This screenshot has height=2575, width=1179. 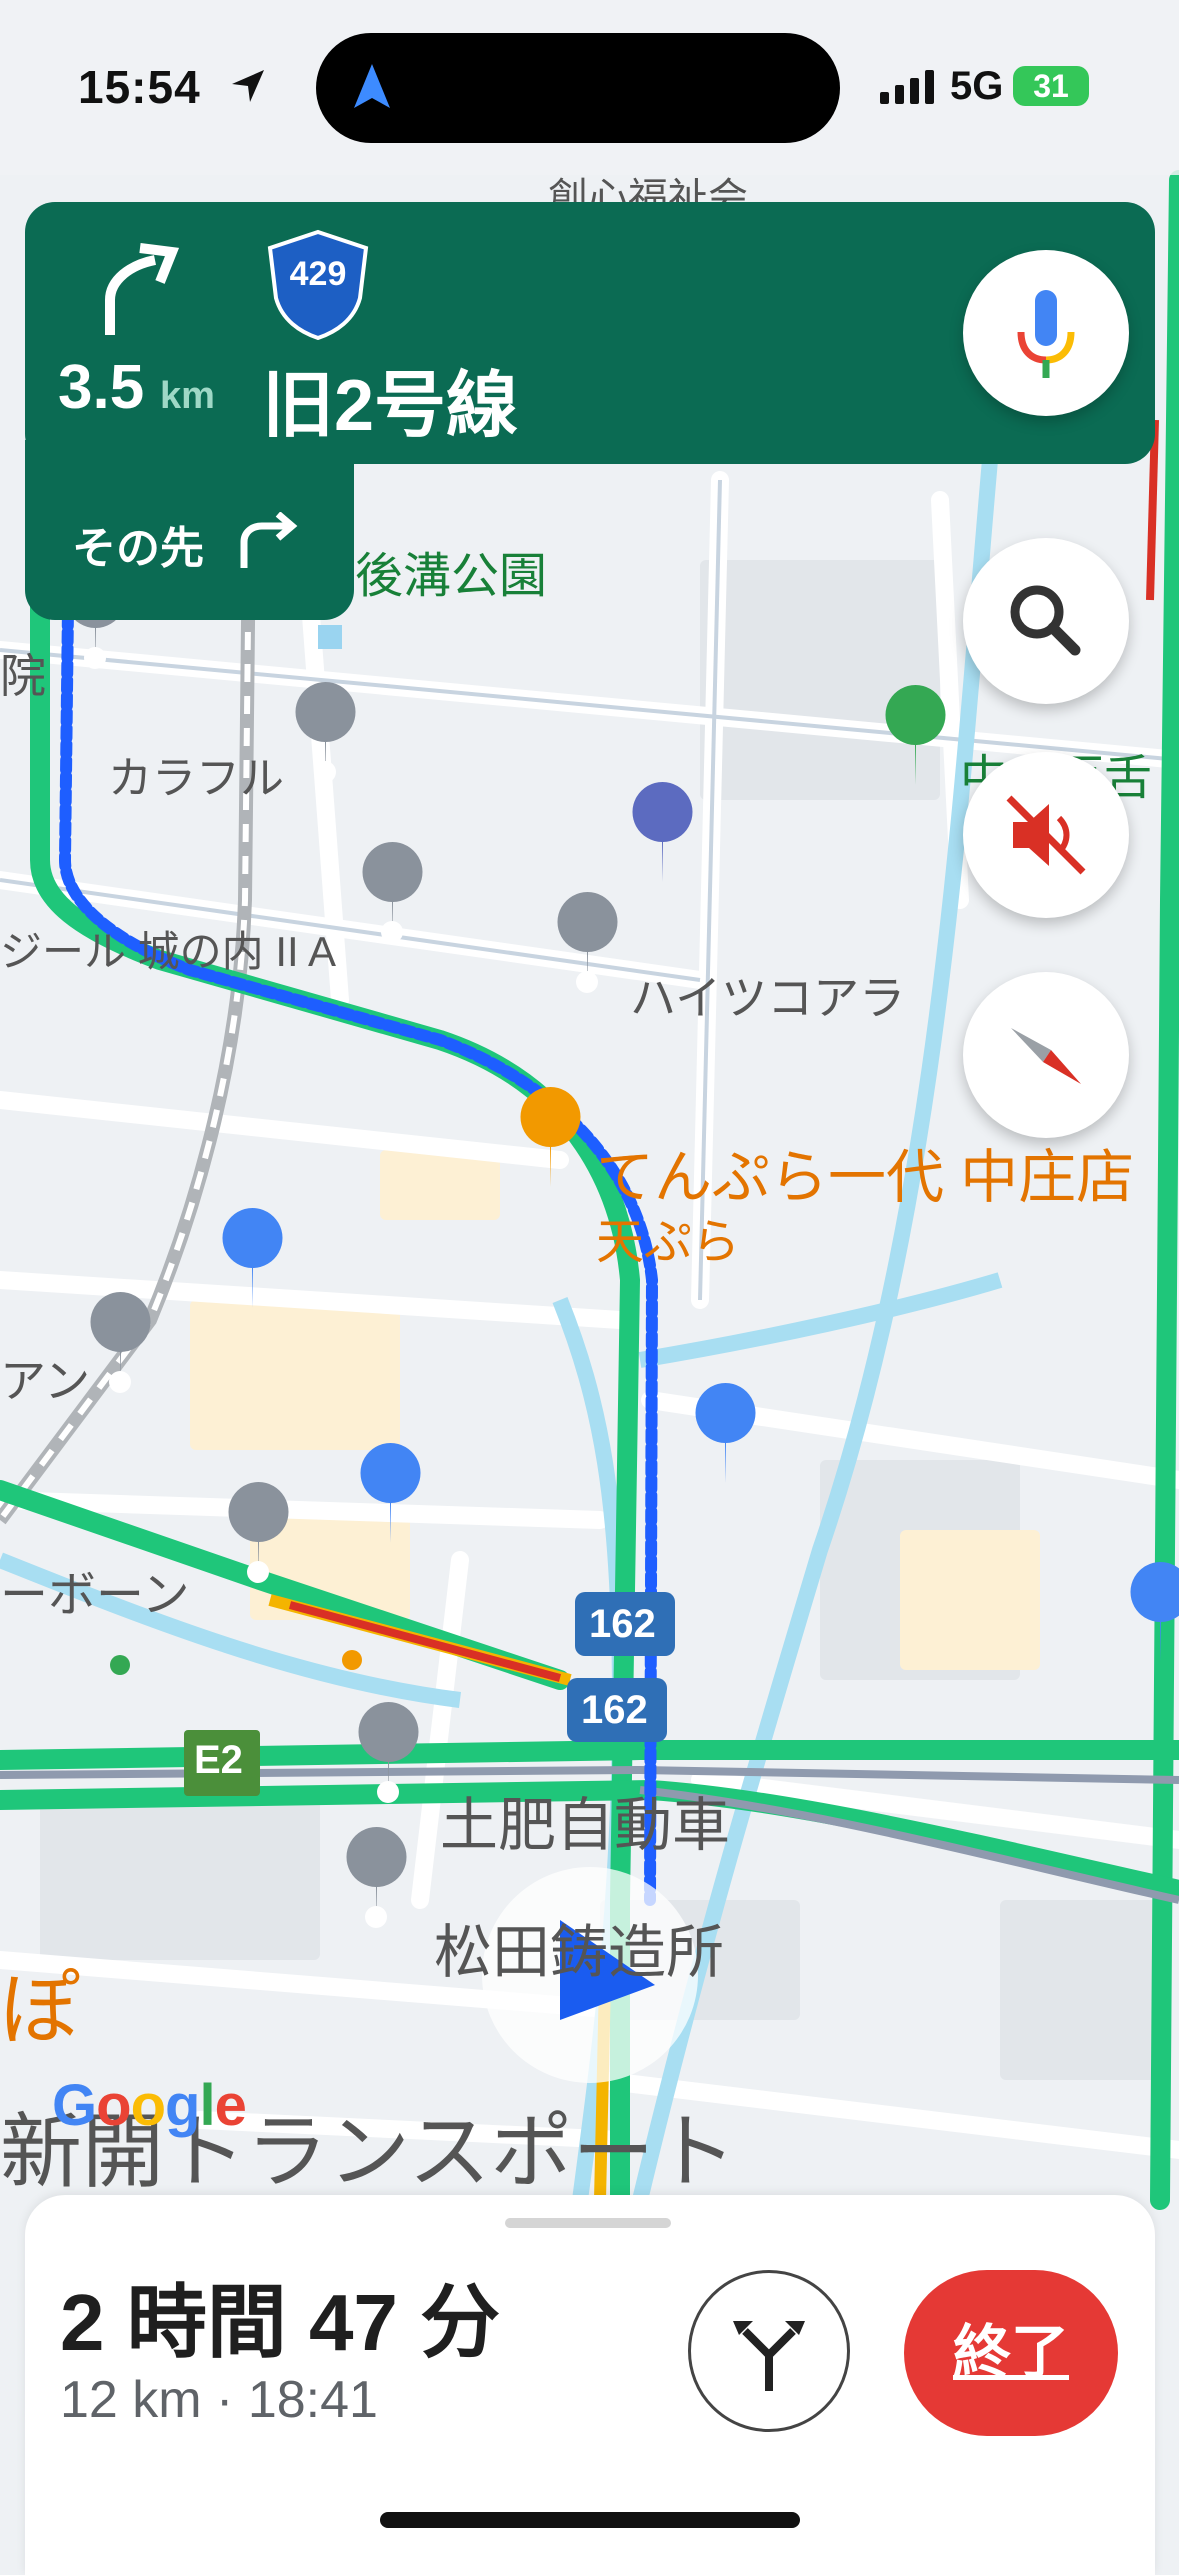 I want to click on dynamic-island, so click(x=578, y=88).